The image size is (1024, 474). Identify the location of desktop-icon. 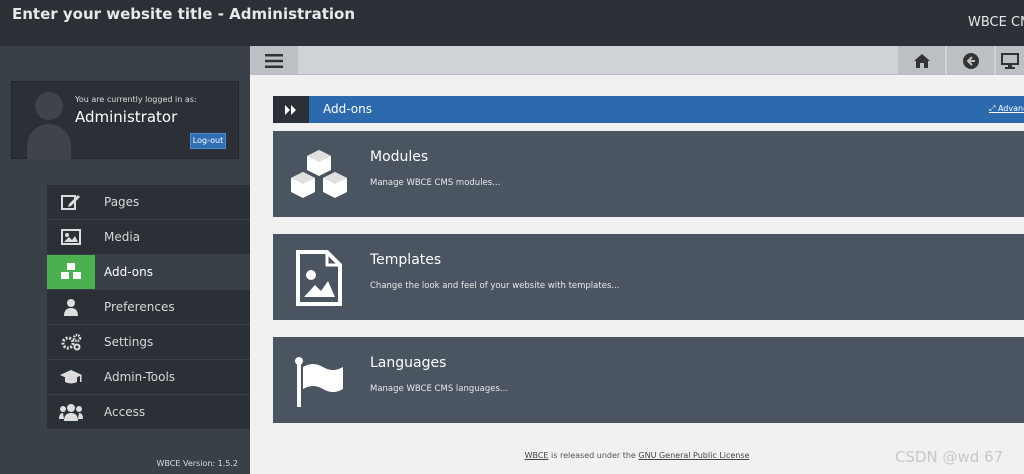
(1010, 60).